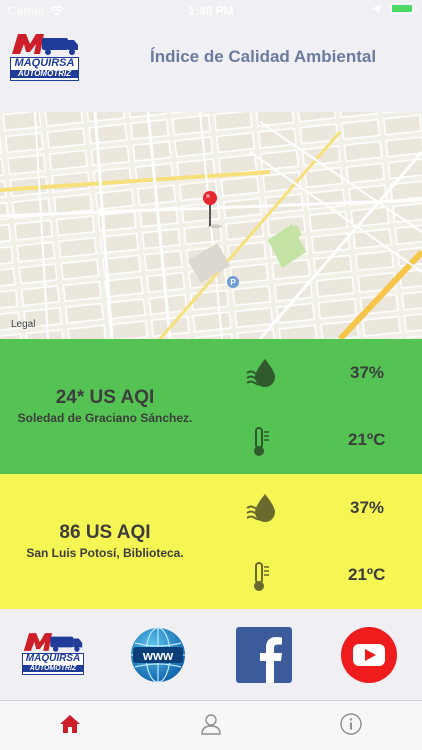 This screenshot has height=750, width=422. Describe the element at coordinates (23, 324) in the screenshot. I see `map-legal-link: Legal` at that location.